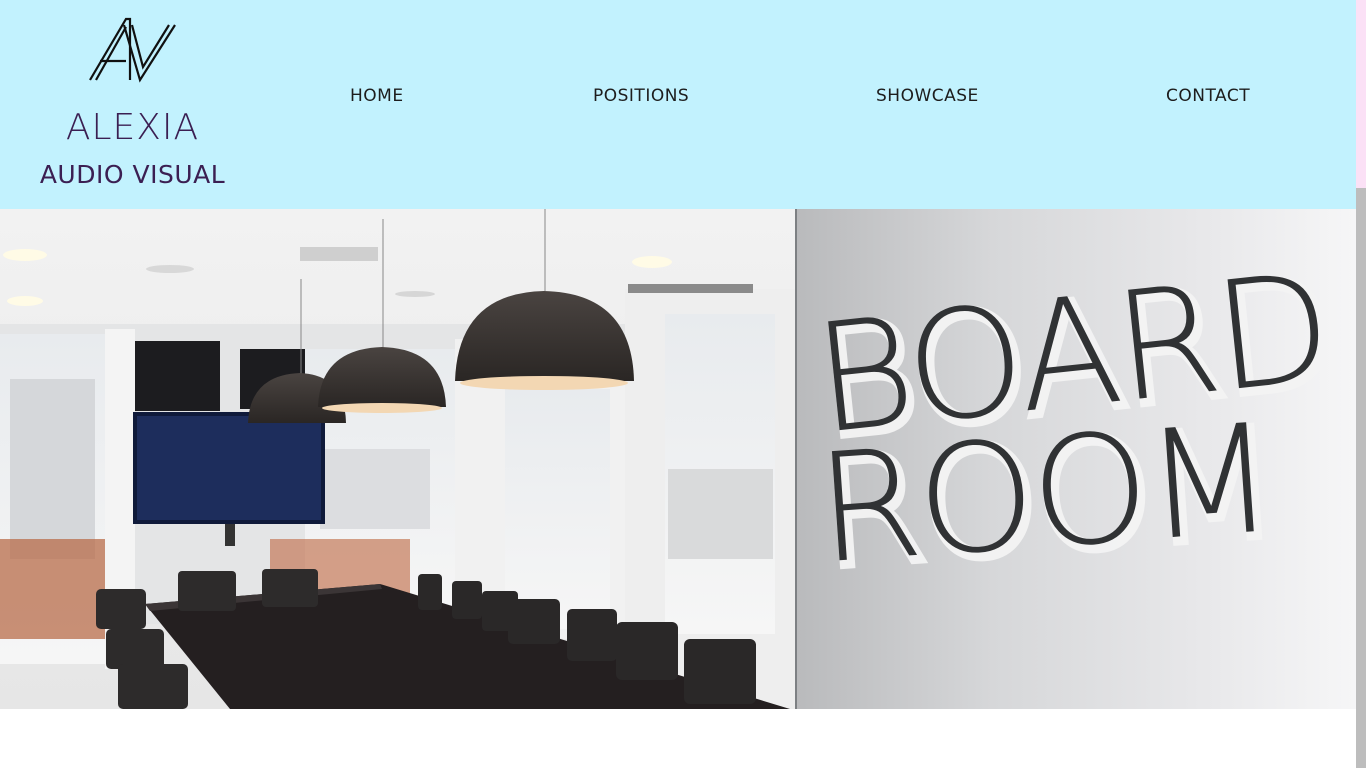 Image resolution: width=1366 pixels, height=768 pixels. What do you see at coordinates (1044, 494) in the screenshot?
I see `sign-line2: ROOM` at bounding box center [1044, 494].